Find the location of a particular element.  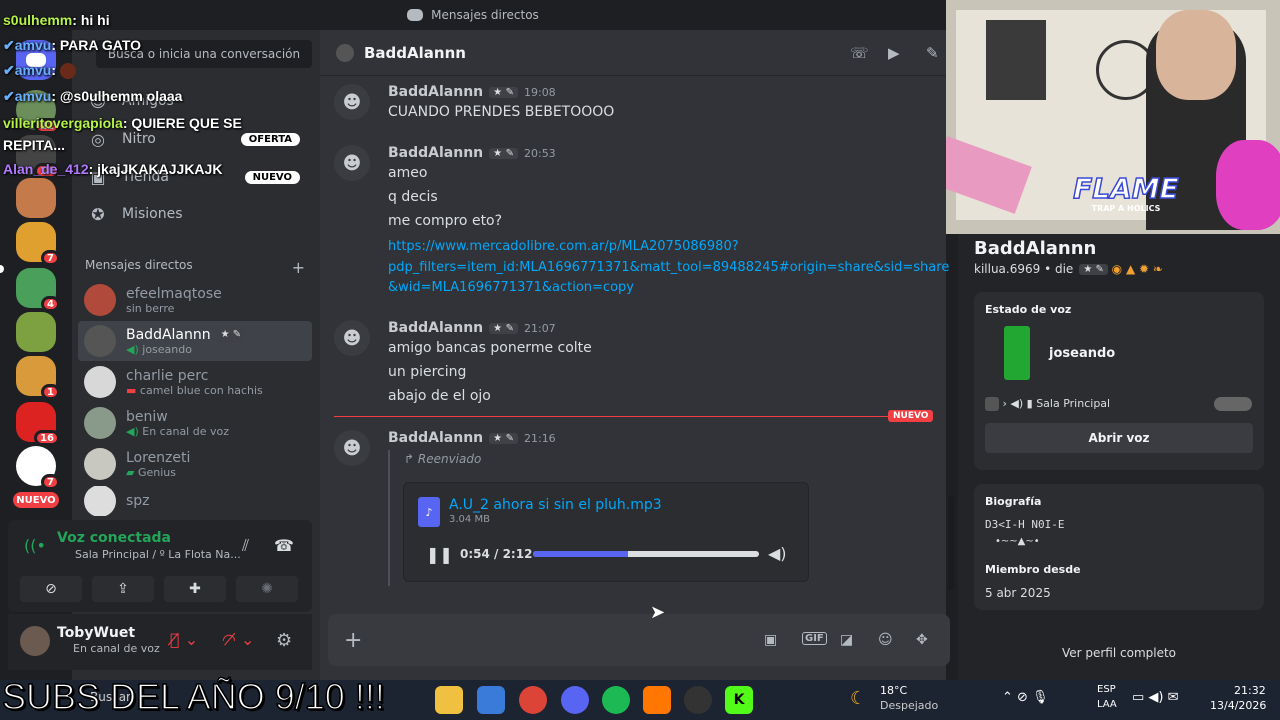

title-bar: Mensajes directos is located at coordinates (473, 15).